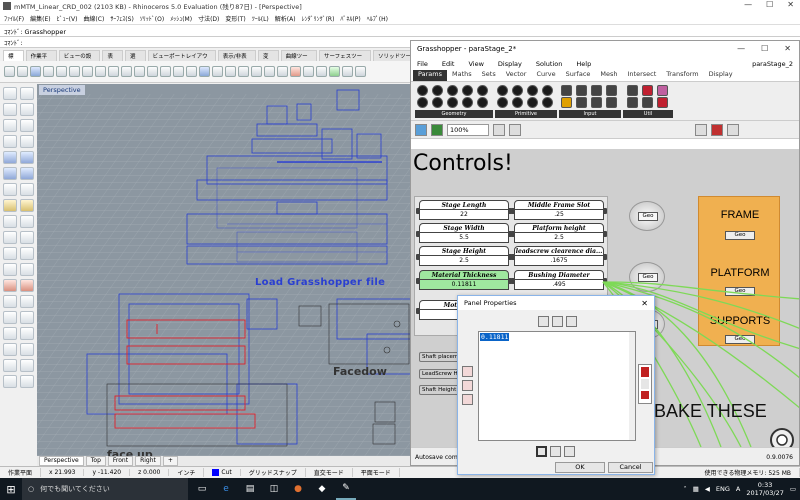  I want to click on show-icon, so click(27, 317).